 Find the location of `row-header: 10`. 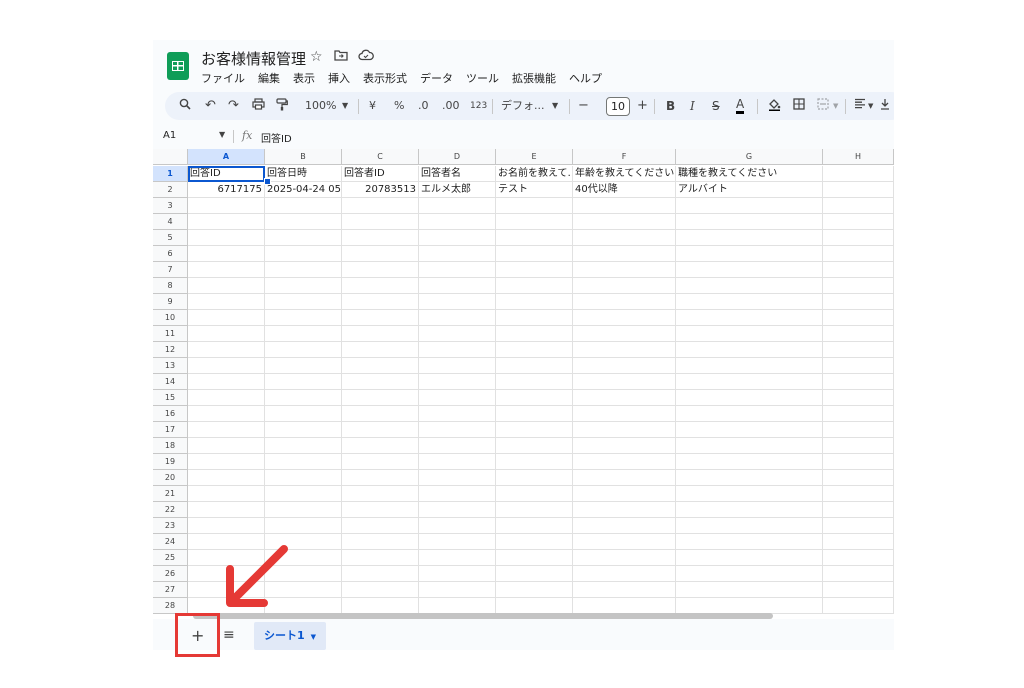

row-header: 10 is located at coordinates (170, 318).